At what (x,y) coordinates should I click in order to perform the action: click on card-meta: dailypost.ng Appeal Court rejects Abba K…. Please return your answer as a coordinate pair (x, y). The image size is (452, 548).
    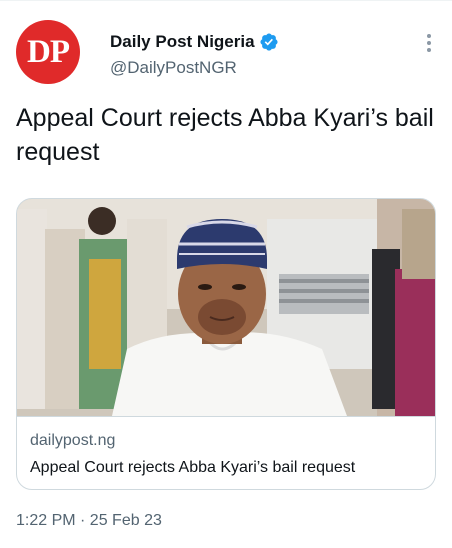
    Looking at the image, I should click on (226, 452).